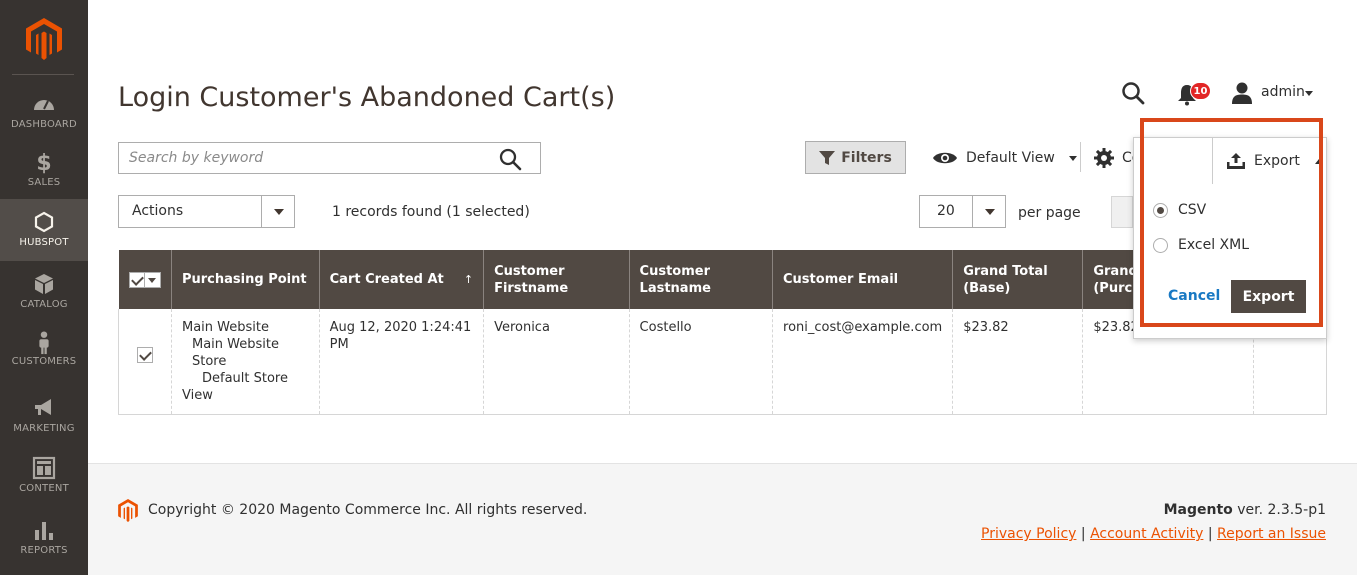 This screenshot has width=1357, height=575. What do you see at coordinates (1028, 534) in the screenshot?
I see `privacy-policy-link: Privacy Policy` at bounding box center [1028, 534].